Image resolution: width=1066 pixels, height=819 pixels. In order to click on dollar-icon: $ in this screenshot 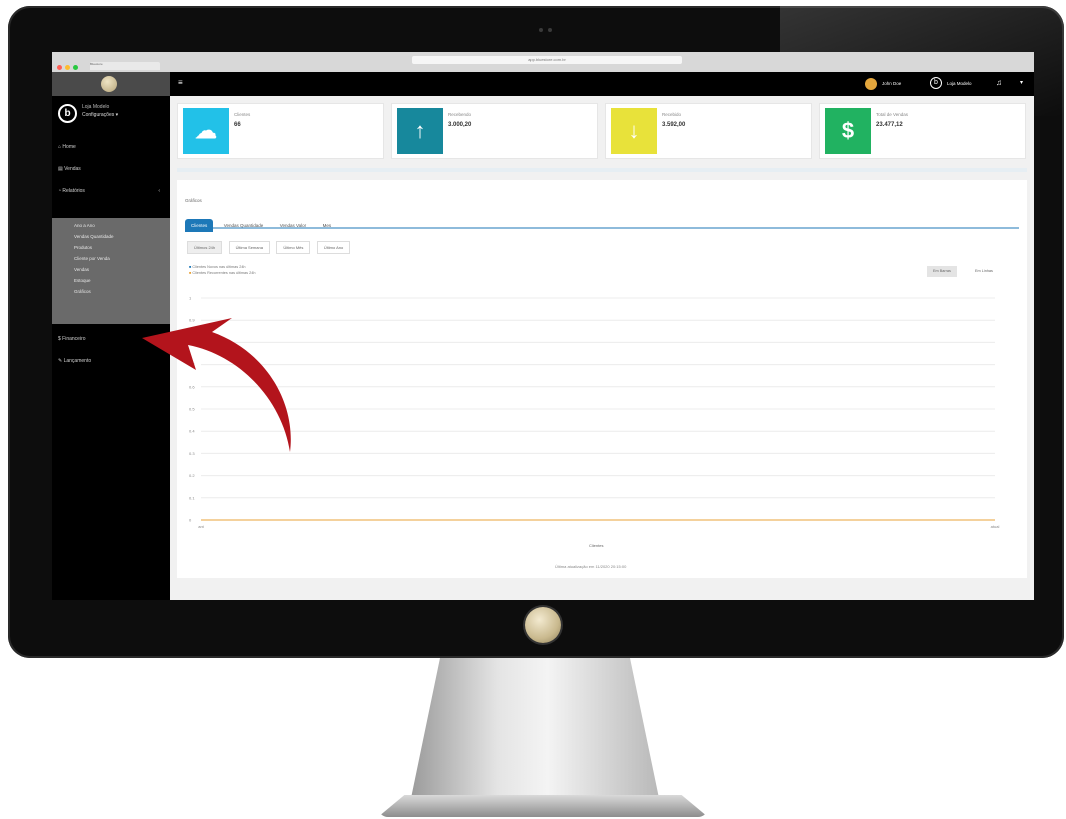, I will do `click(848, 131)`.